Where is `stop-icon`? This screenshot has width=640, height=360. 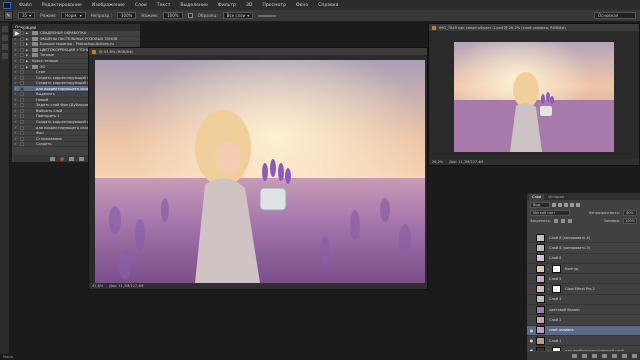
stop-icon is located at coordinates (52, 158).